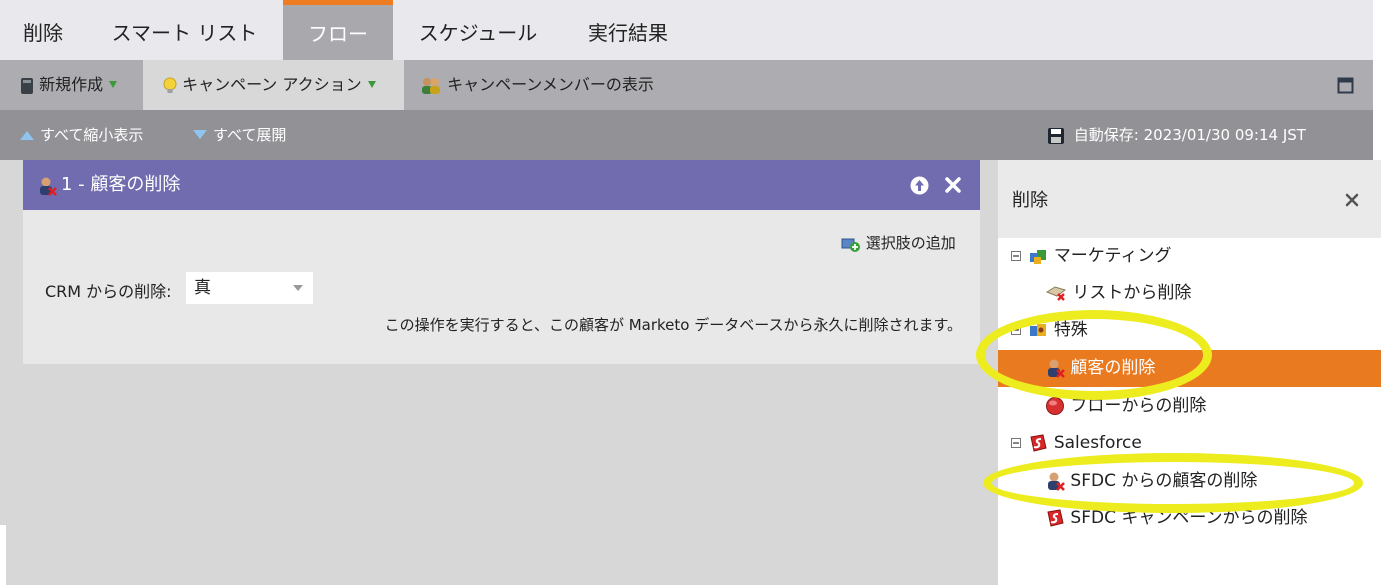  I want to click on tree-group-marketing: マーケティング, so click(1189, 256).